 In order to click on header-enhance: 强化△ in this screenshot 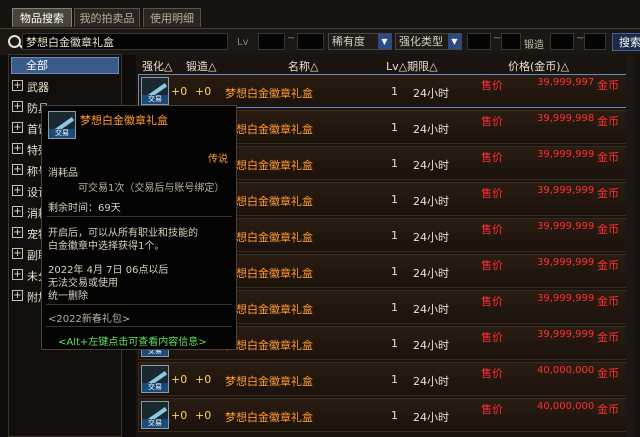, I will do `click(157, 66)`.